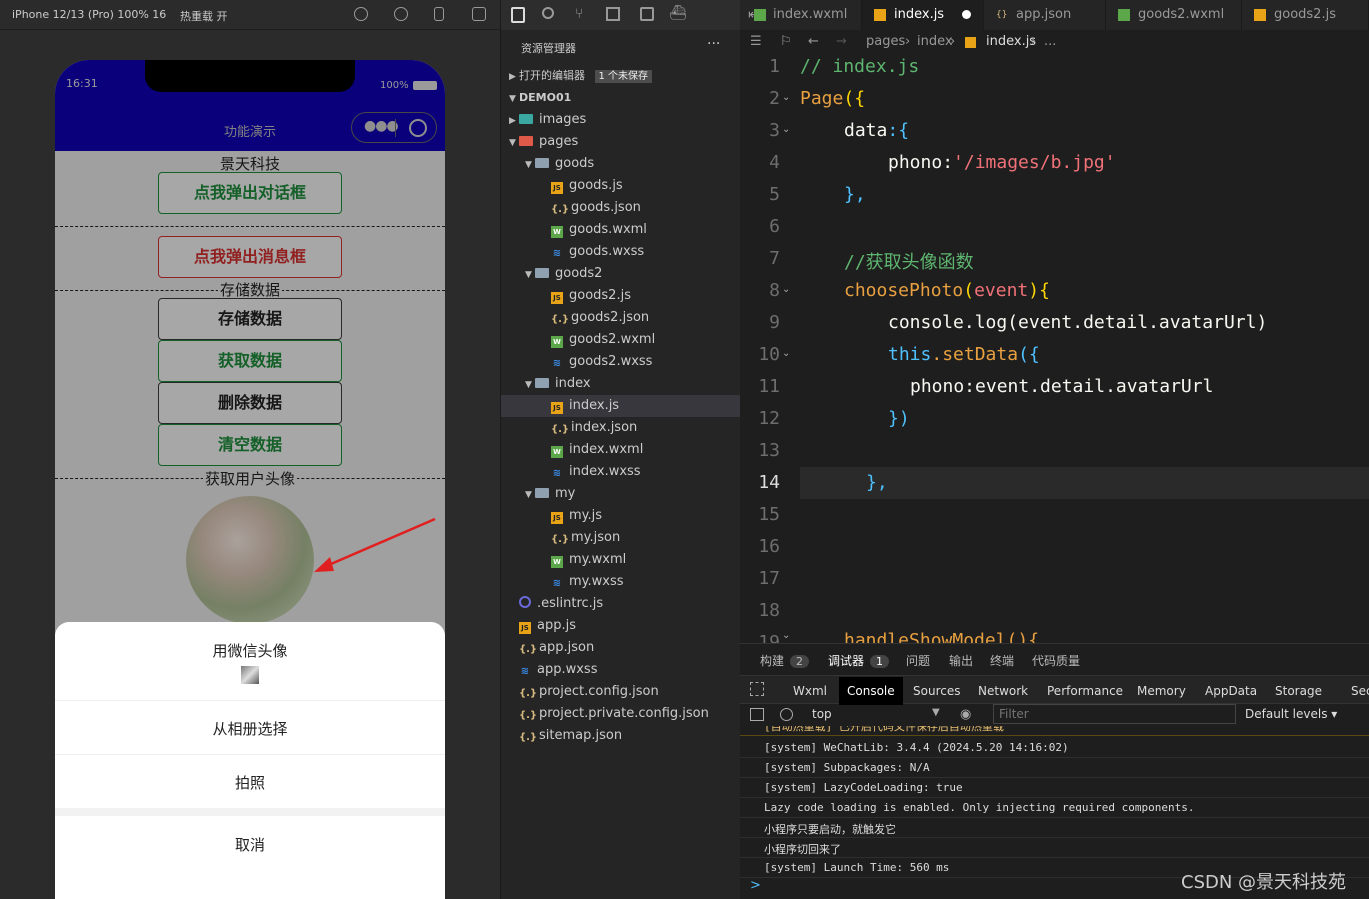 The height and width of the screenshot is (899, 1369). I want to click on devtools-tab: Console, so click(871, 691).